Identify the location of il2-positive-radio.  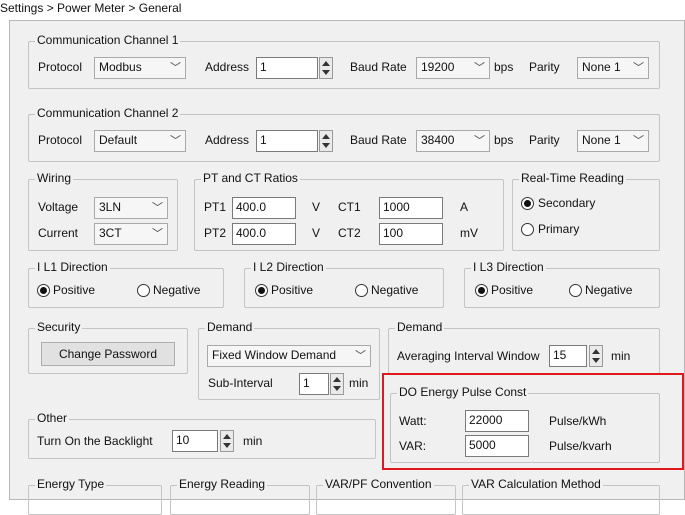
(261, 290).